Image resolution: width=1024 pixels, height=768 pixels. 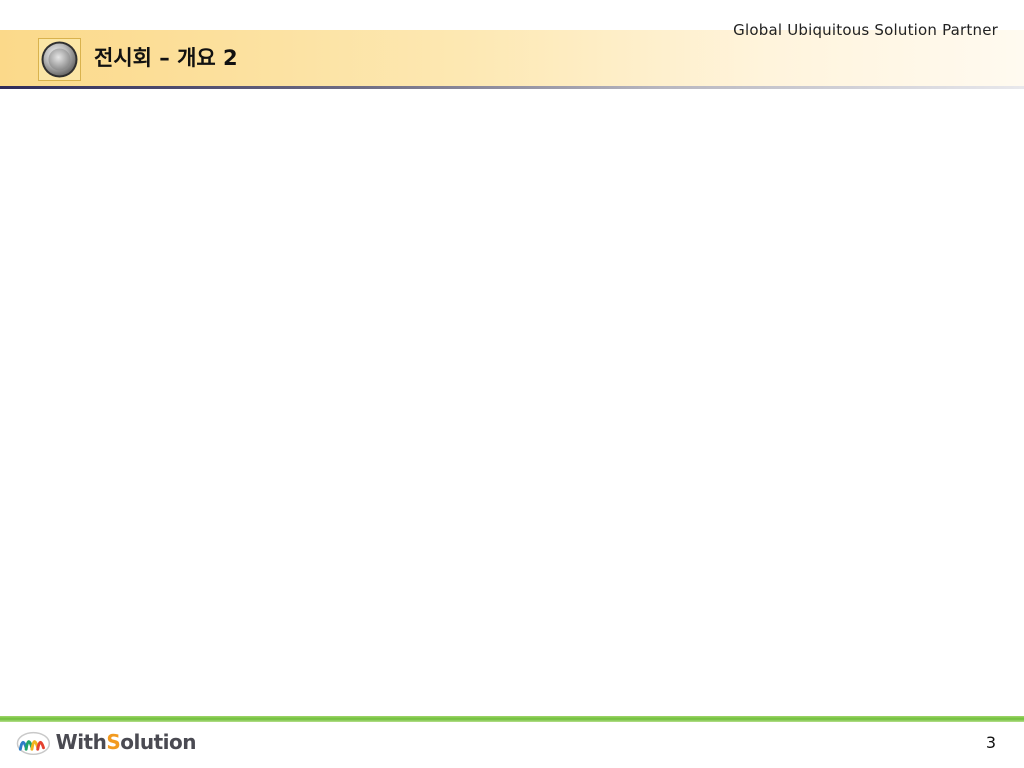 I want to click on tagline: Global Ubiquitous Solution Partner, so click(x=865, y=30).